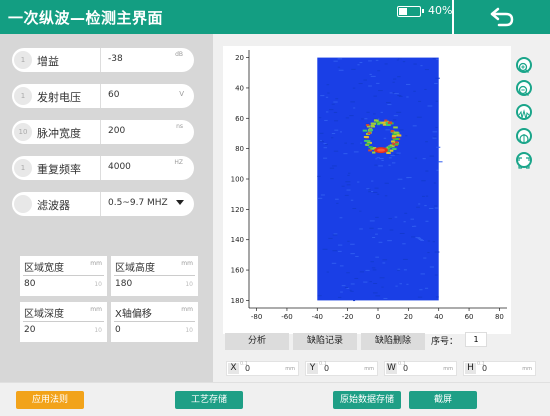  Describe the element at coordinates (23, 168) in the screenshot. I see `repeat-freq-step: 1` at that location.